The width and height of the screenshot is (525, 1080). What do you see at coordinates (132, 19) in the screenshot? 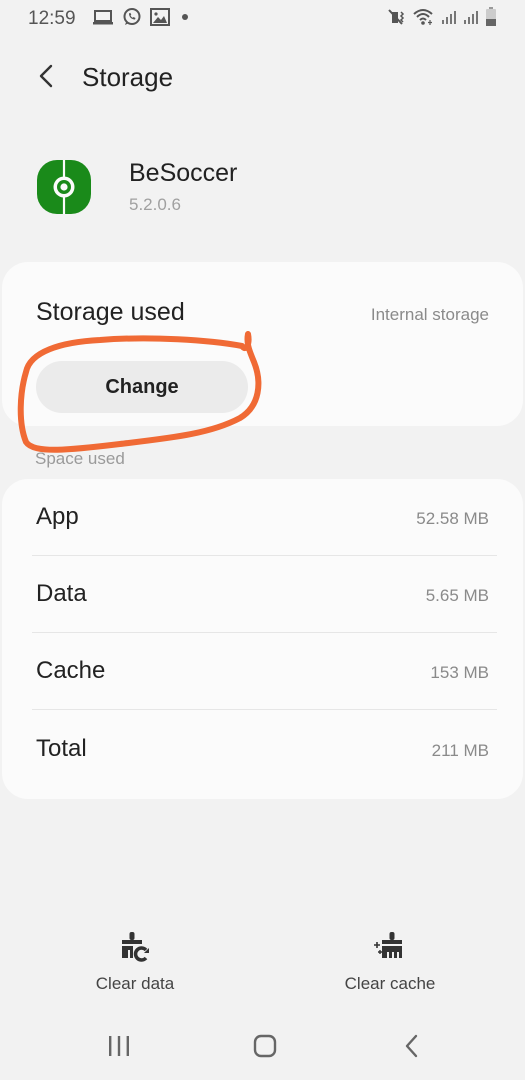
I see `whatsapp-icon` at bounding box center [132, 19].